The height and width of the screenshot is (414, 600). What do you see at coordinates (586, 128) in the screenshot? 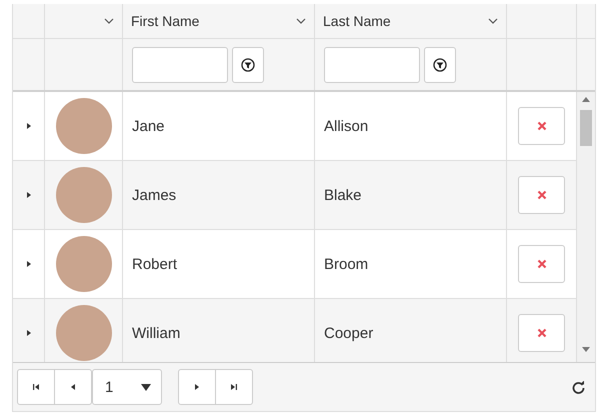
I see `scrollbar-thumb` at bounding box center [586, 128].